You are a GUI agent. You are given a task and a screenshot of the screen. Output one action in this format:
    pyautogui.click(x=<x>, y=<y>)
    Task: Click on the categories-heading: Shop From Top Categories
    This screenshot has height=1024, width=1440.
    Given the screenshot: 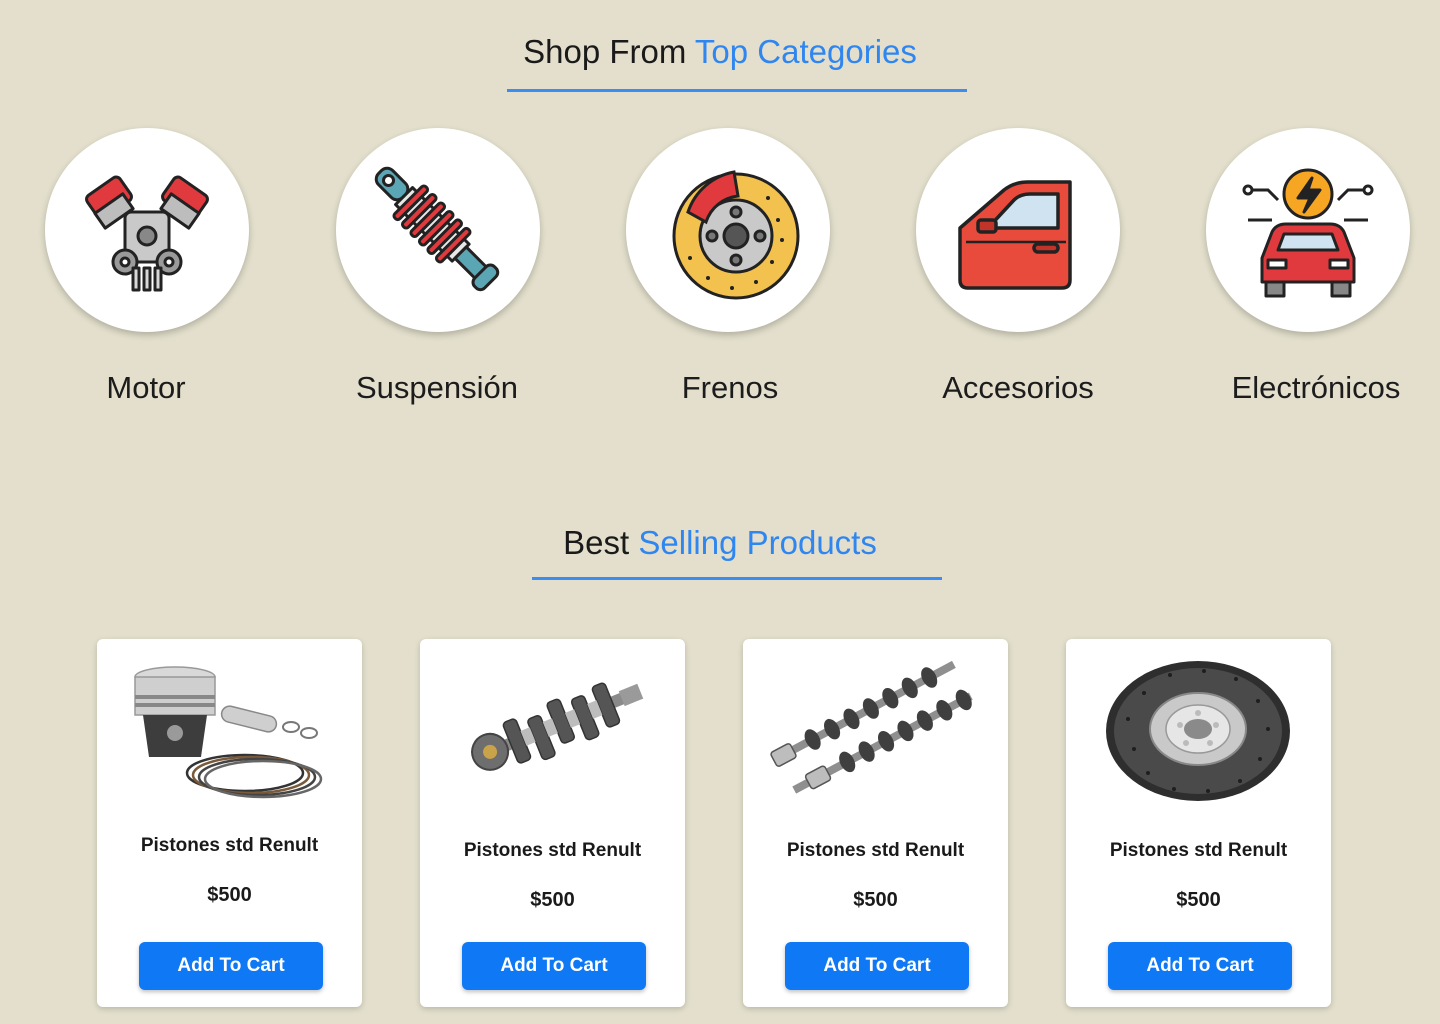 What is the action you would take?
    pyautogui.click(x=720, y=52)
    